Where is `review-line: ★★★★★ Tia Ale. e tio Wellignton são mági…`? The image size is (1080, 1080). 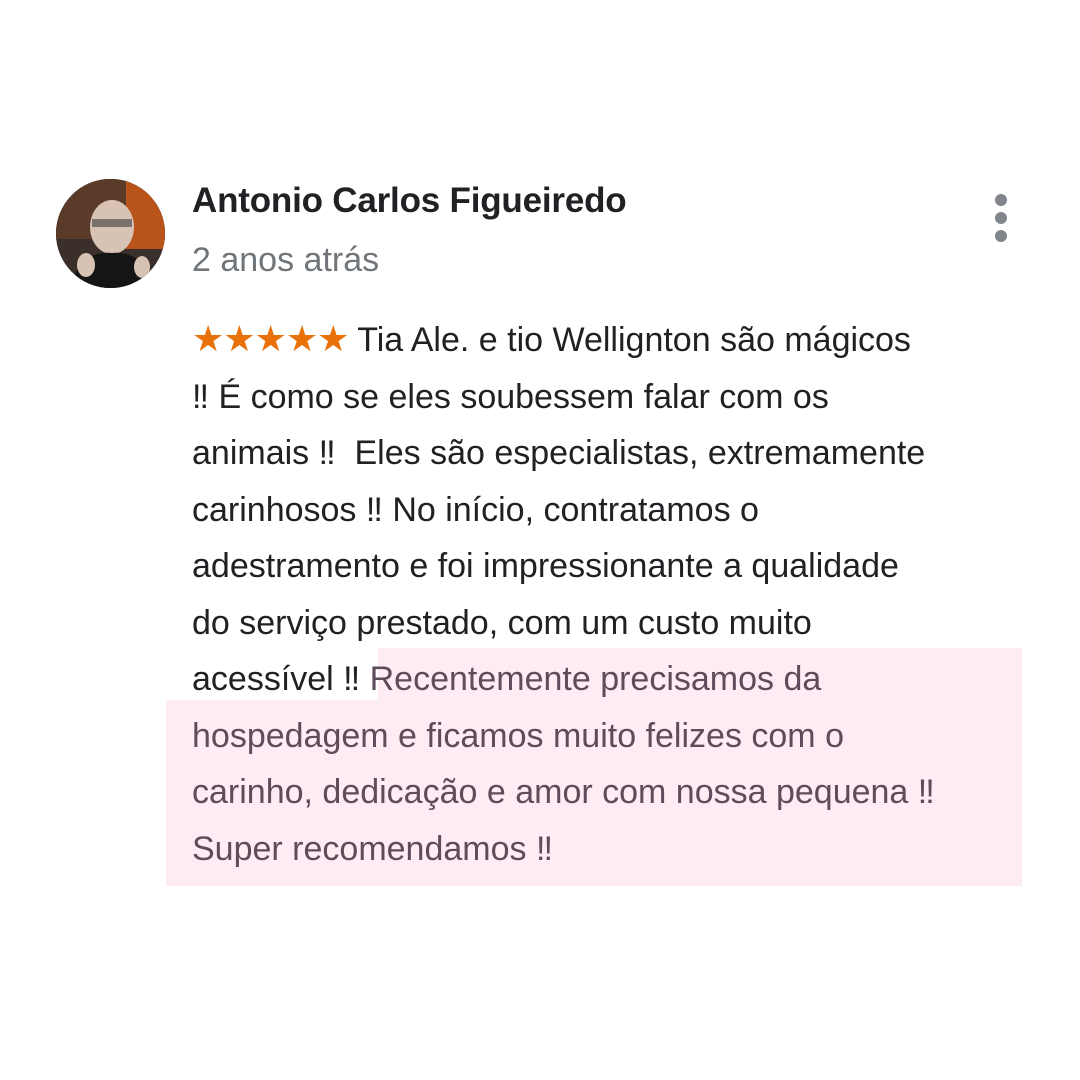
review-line: ★★★★★ Tia Ale. e tio Wellignton são mági… is located at coordinates (551, 339).